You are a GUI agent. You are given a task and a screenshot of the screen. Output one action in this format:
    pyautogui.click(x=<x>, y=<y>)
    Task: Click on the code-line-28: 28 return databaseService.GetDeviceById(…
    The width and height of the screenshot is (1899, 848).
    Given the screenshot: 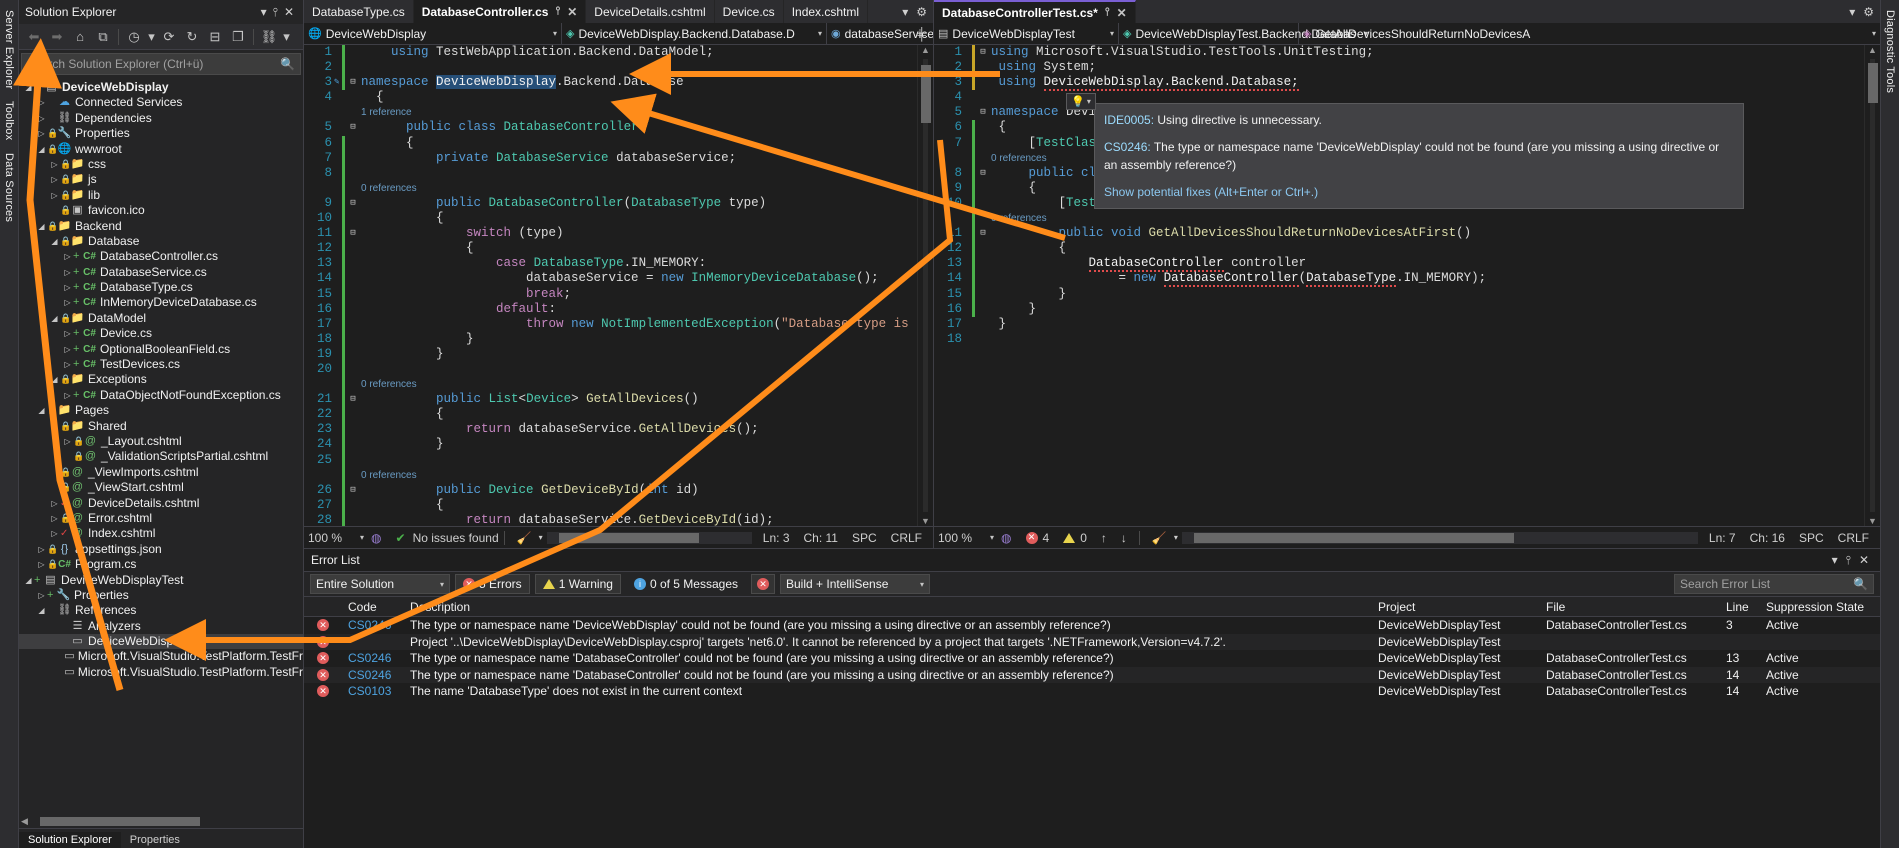 What is the action you would take?
    pyautogui.click(x=610, y=519)
    